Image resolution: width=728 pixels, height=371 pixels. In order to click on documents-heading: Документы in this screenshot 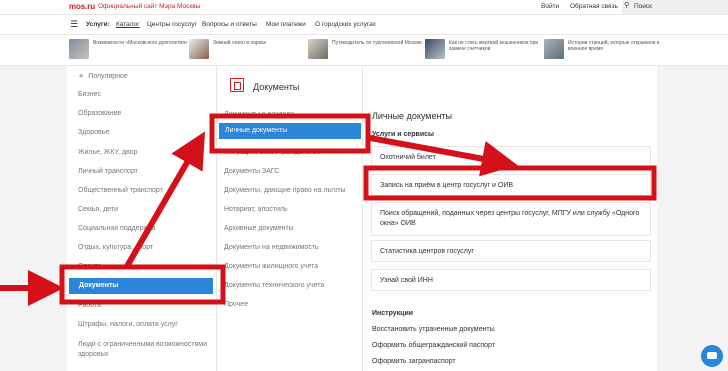, I will do `click(276, 87)`.